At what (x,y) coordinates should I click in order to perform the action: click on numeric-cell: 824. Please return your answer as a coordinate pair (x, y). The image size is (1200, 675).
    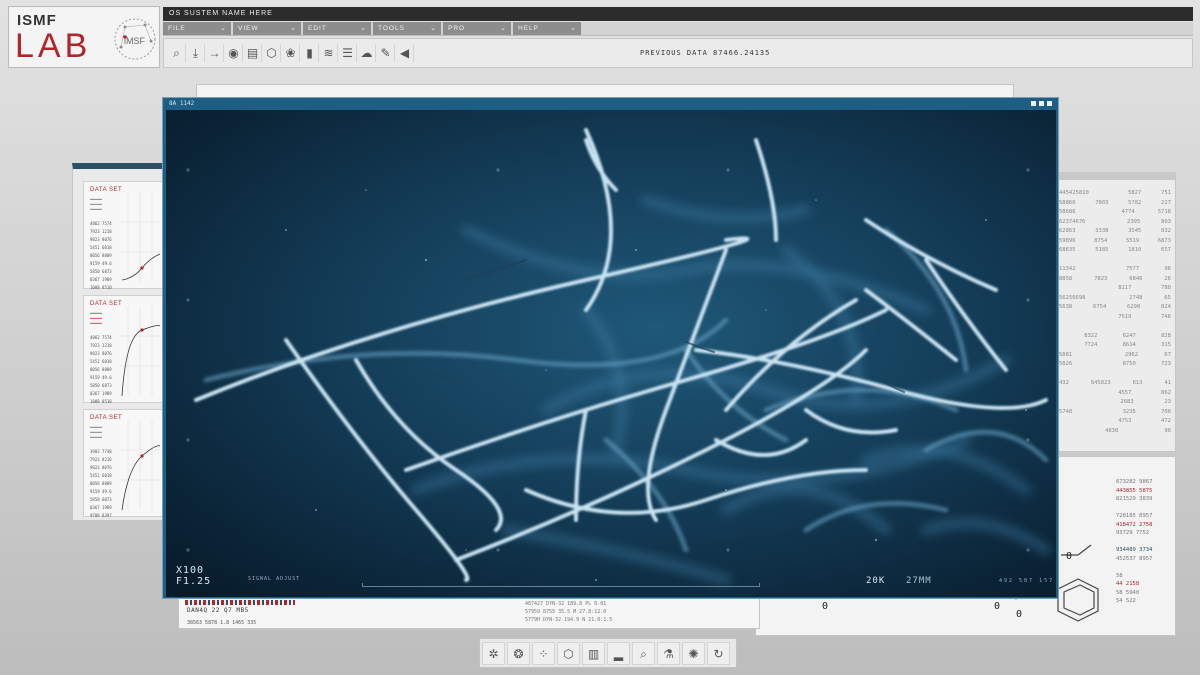
    Looking at the image, I should click on (1166, 307).